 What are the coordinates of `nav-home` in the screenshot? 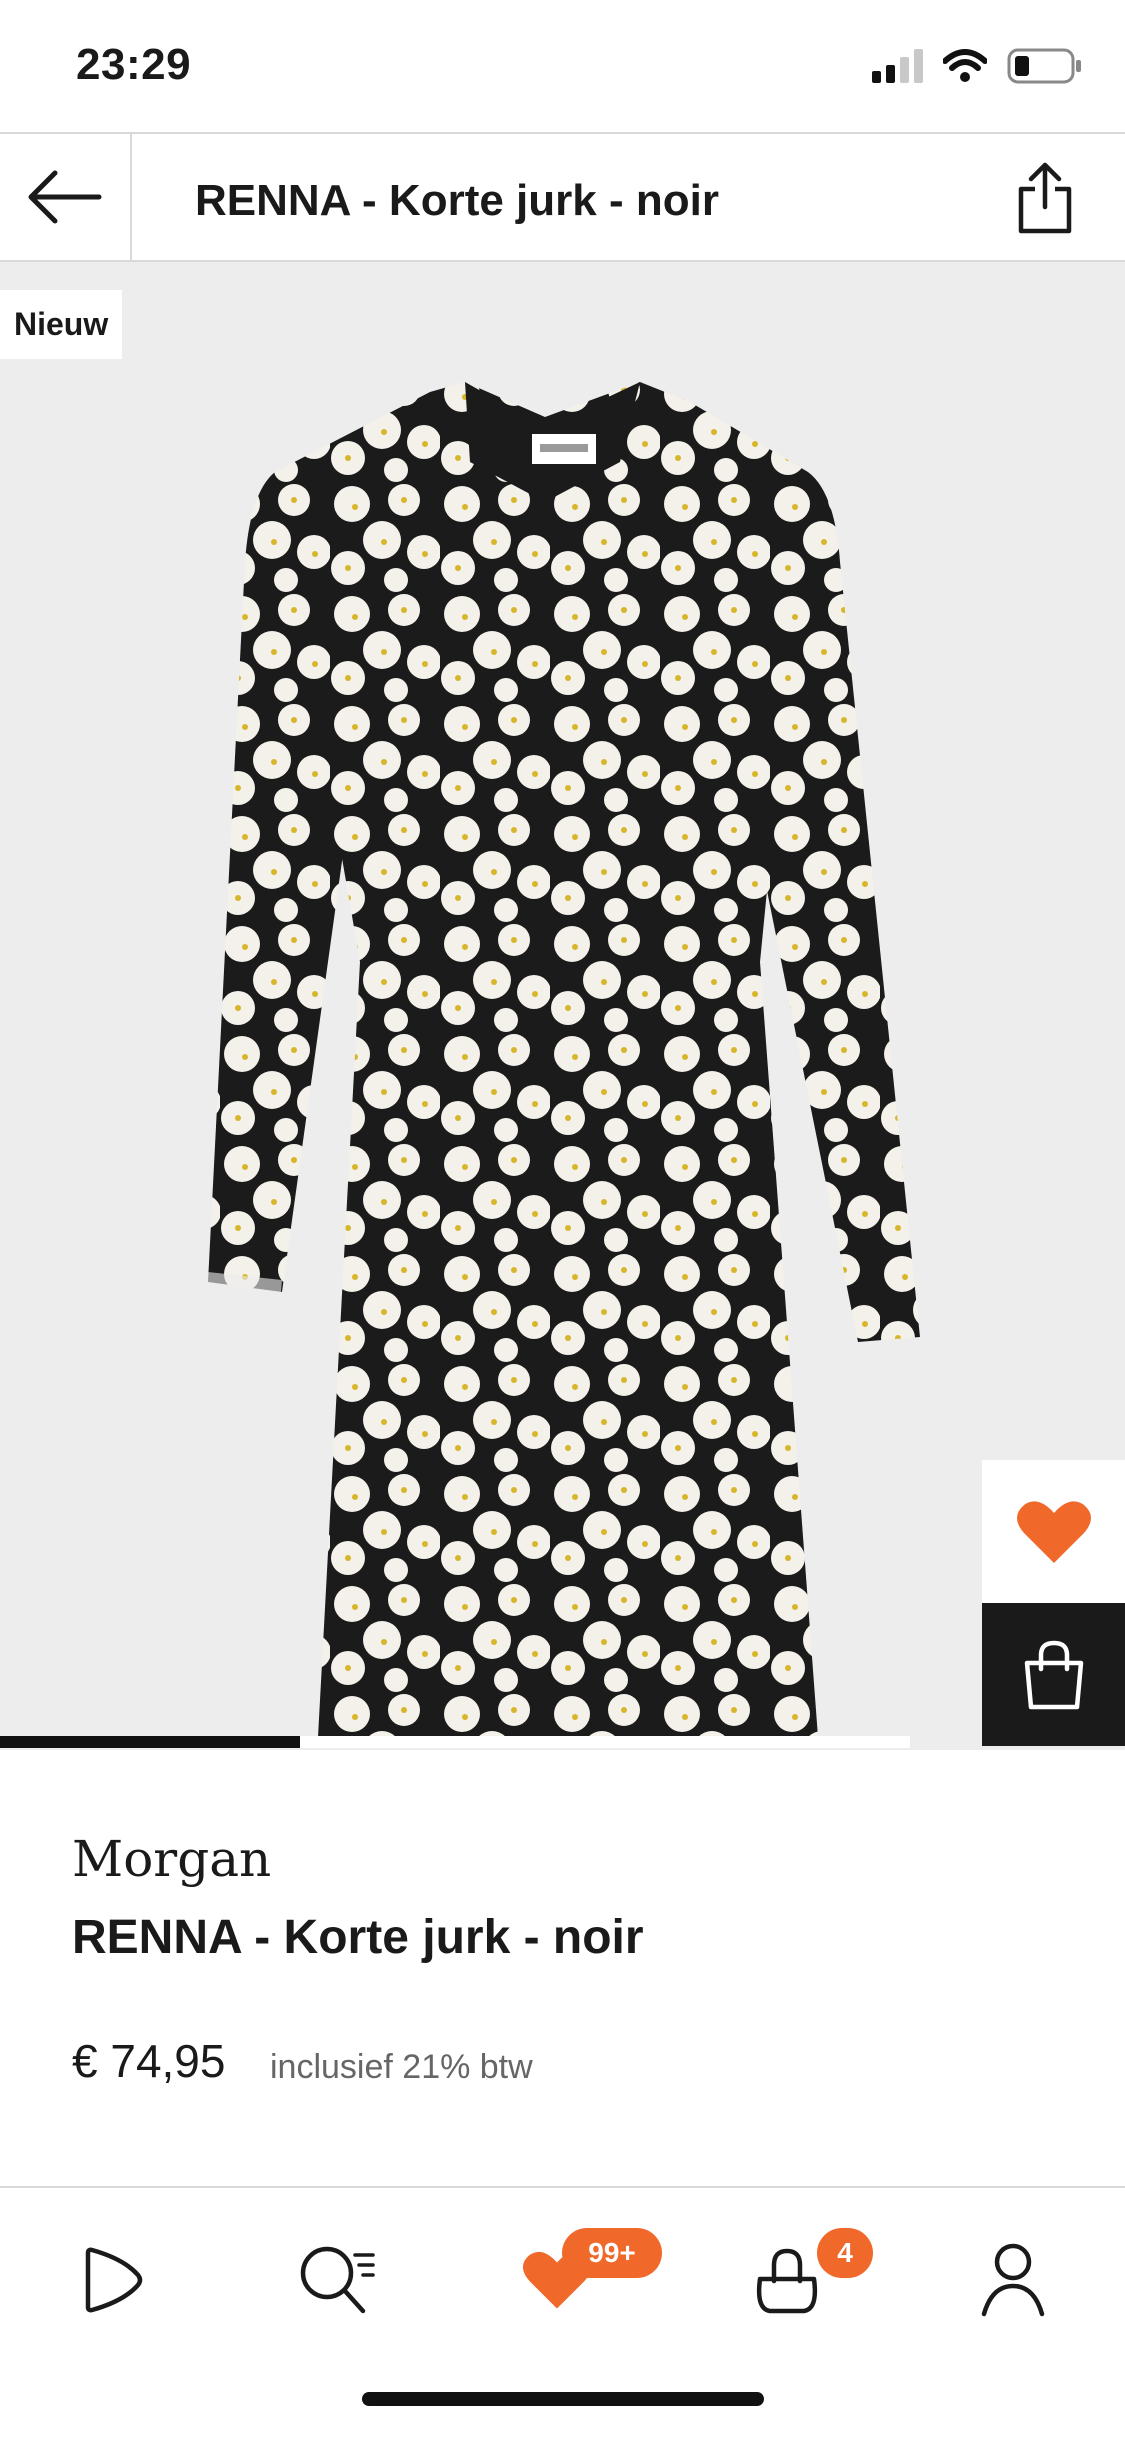 It's located at (111, 2280).